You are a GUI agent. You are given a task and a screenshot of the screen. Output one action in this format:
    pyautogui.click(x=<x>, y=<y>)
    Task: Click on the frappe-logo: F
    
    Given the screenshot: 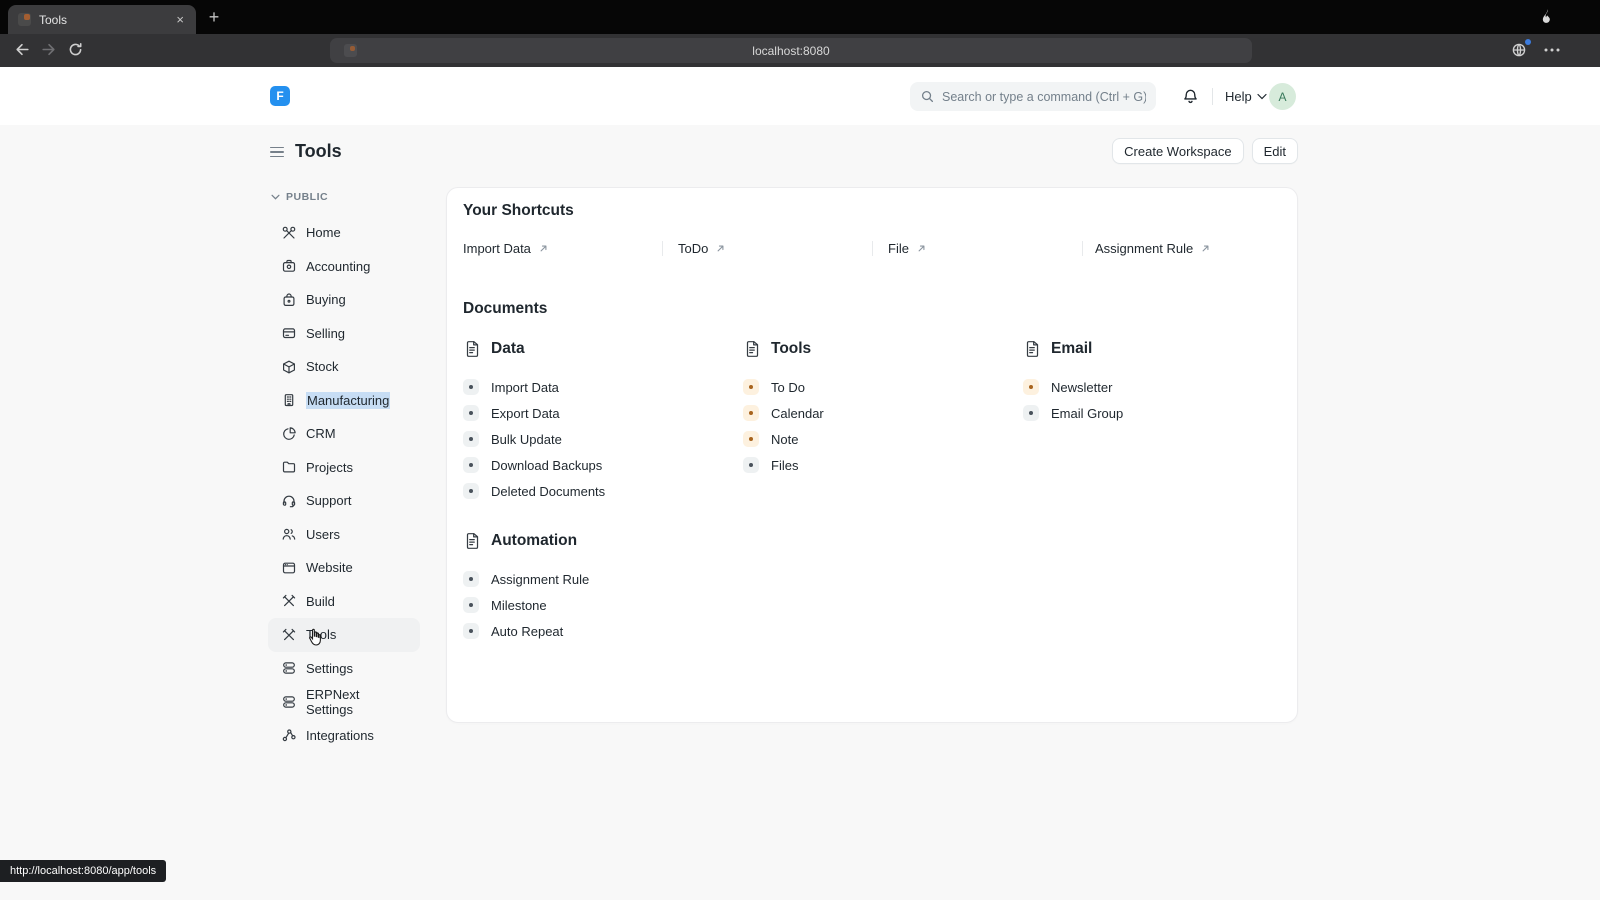 What is the action you would take?
    pyautogui.click(x=280, y=96)
    